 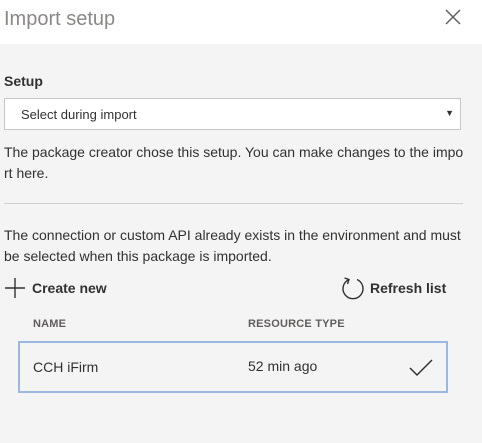 What do you see at coordinates (353, 288) in the screenshot?
I see `refresh-icon` at bounding box center [353, 288].